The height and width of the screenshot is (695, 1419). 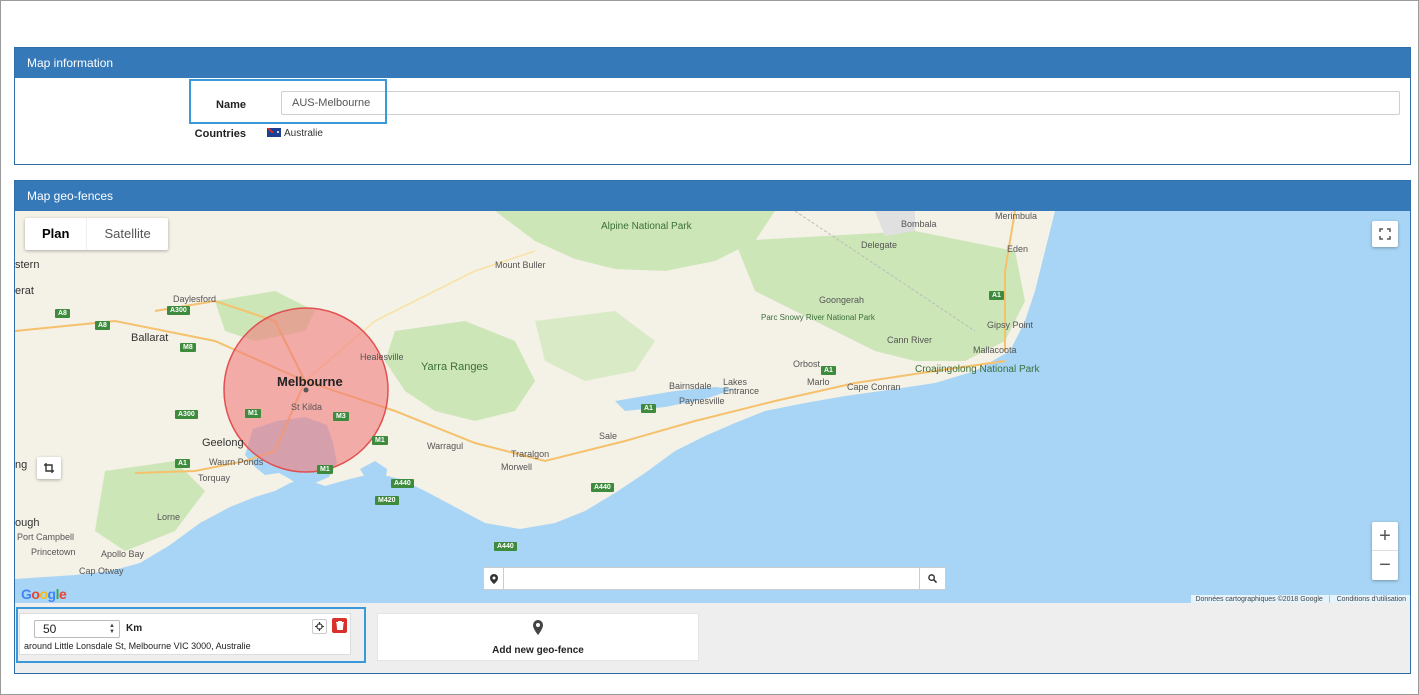 I want to click on map-type-toggle: Plan Satellite, so click(x=96, y=234).